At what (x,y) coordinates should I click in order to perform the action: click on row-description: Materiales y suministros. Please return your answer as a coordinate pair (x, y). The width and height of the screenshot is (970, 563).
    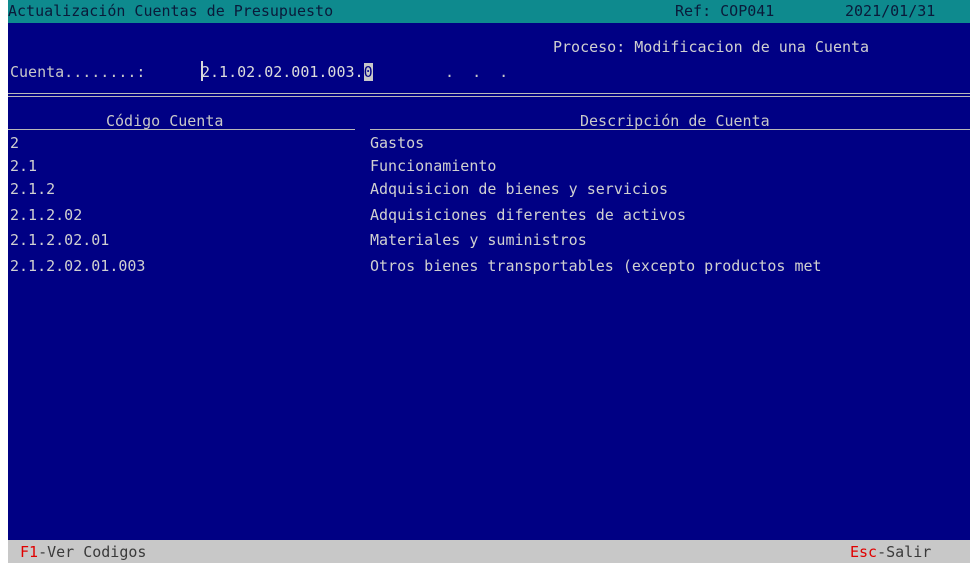
    Looking at the image, I should click on (478, 240).